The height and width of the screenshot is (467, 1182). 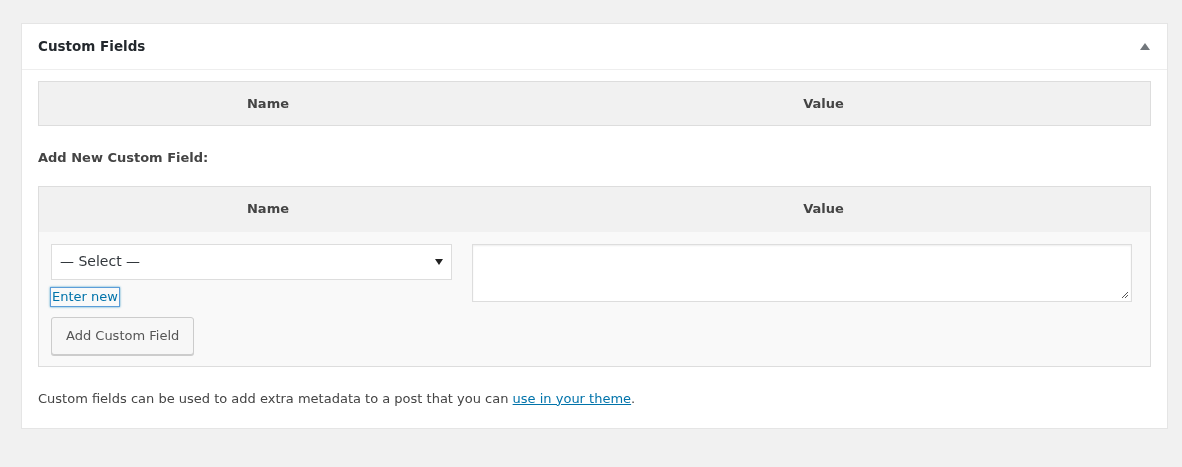 What do you see at coordinates (251, 261) in the screenshot?
I see `name-select: — Select —` at bounding box center [251, 261].